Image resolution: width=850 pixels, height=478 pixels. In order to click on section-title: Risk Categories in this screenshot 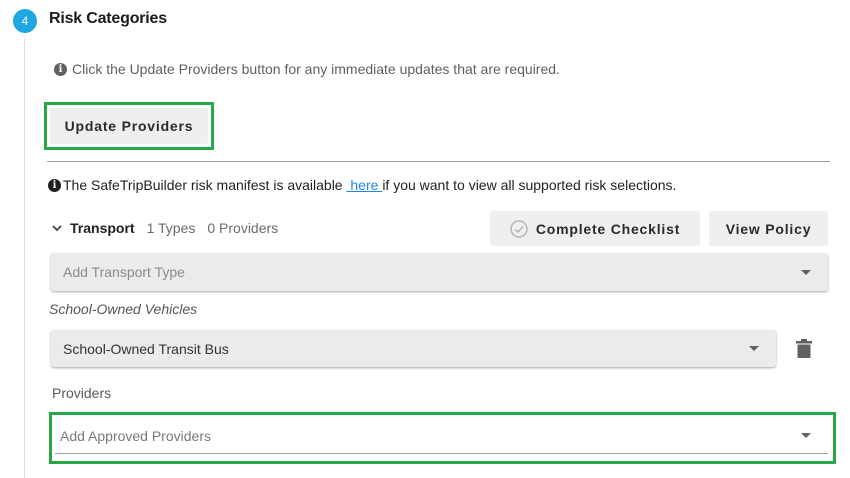, I will do `click(108, 18)`.